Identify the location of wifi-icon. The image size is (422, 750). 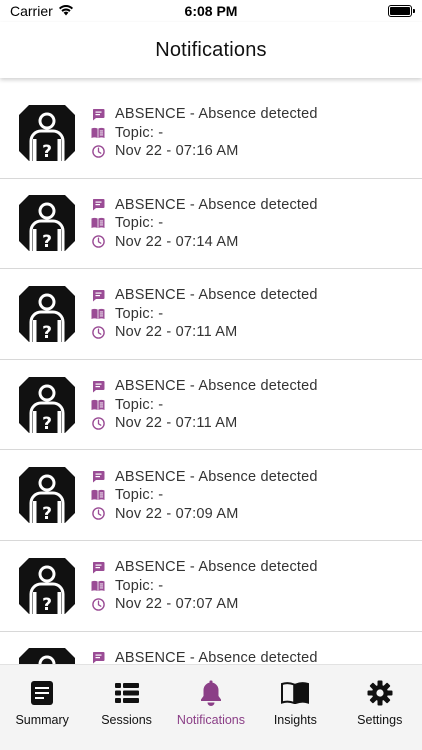
(66, 11).